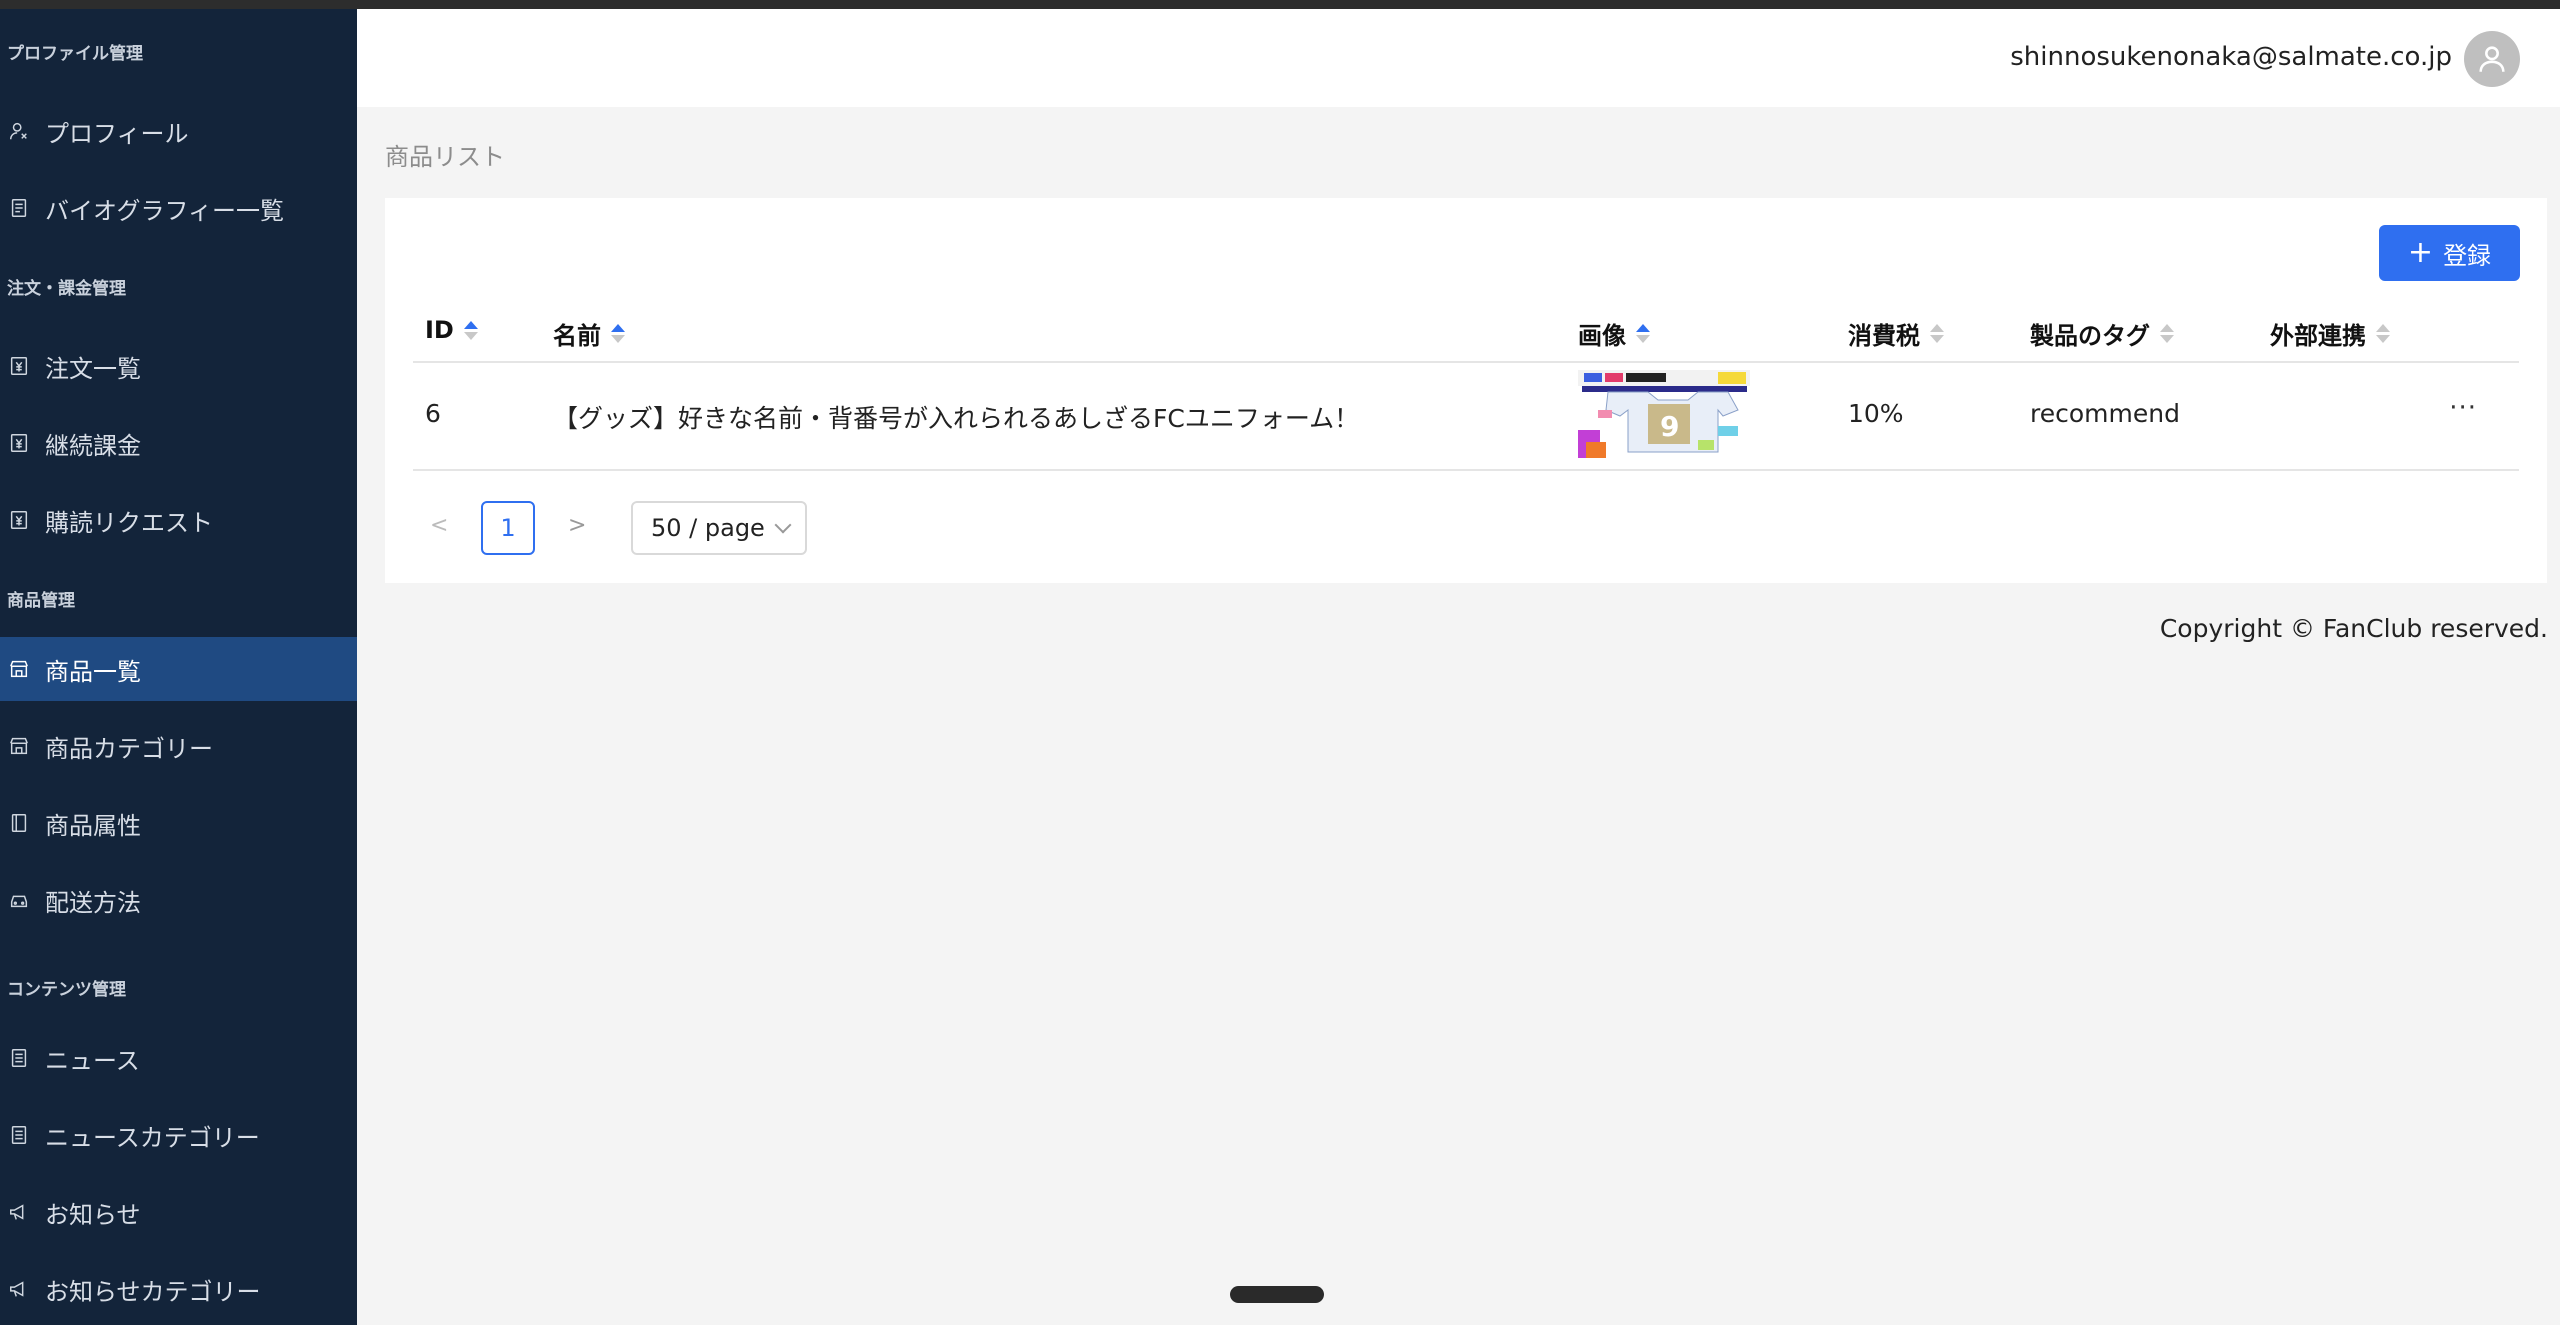 The image size is (2560, 1325). What do you see at coordinates (2231, 57) in the screenshot?
I see `user-email: shinnosukenonaka@salmate.co.jp` at bounding box center [2231, 57].